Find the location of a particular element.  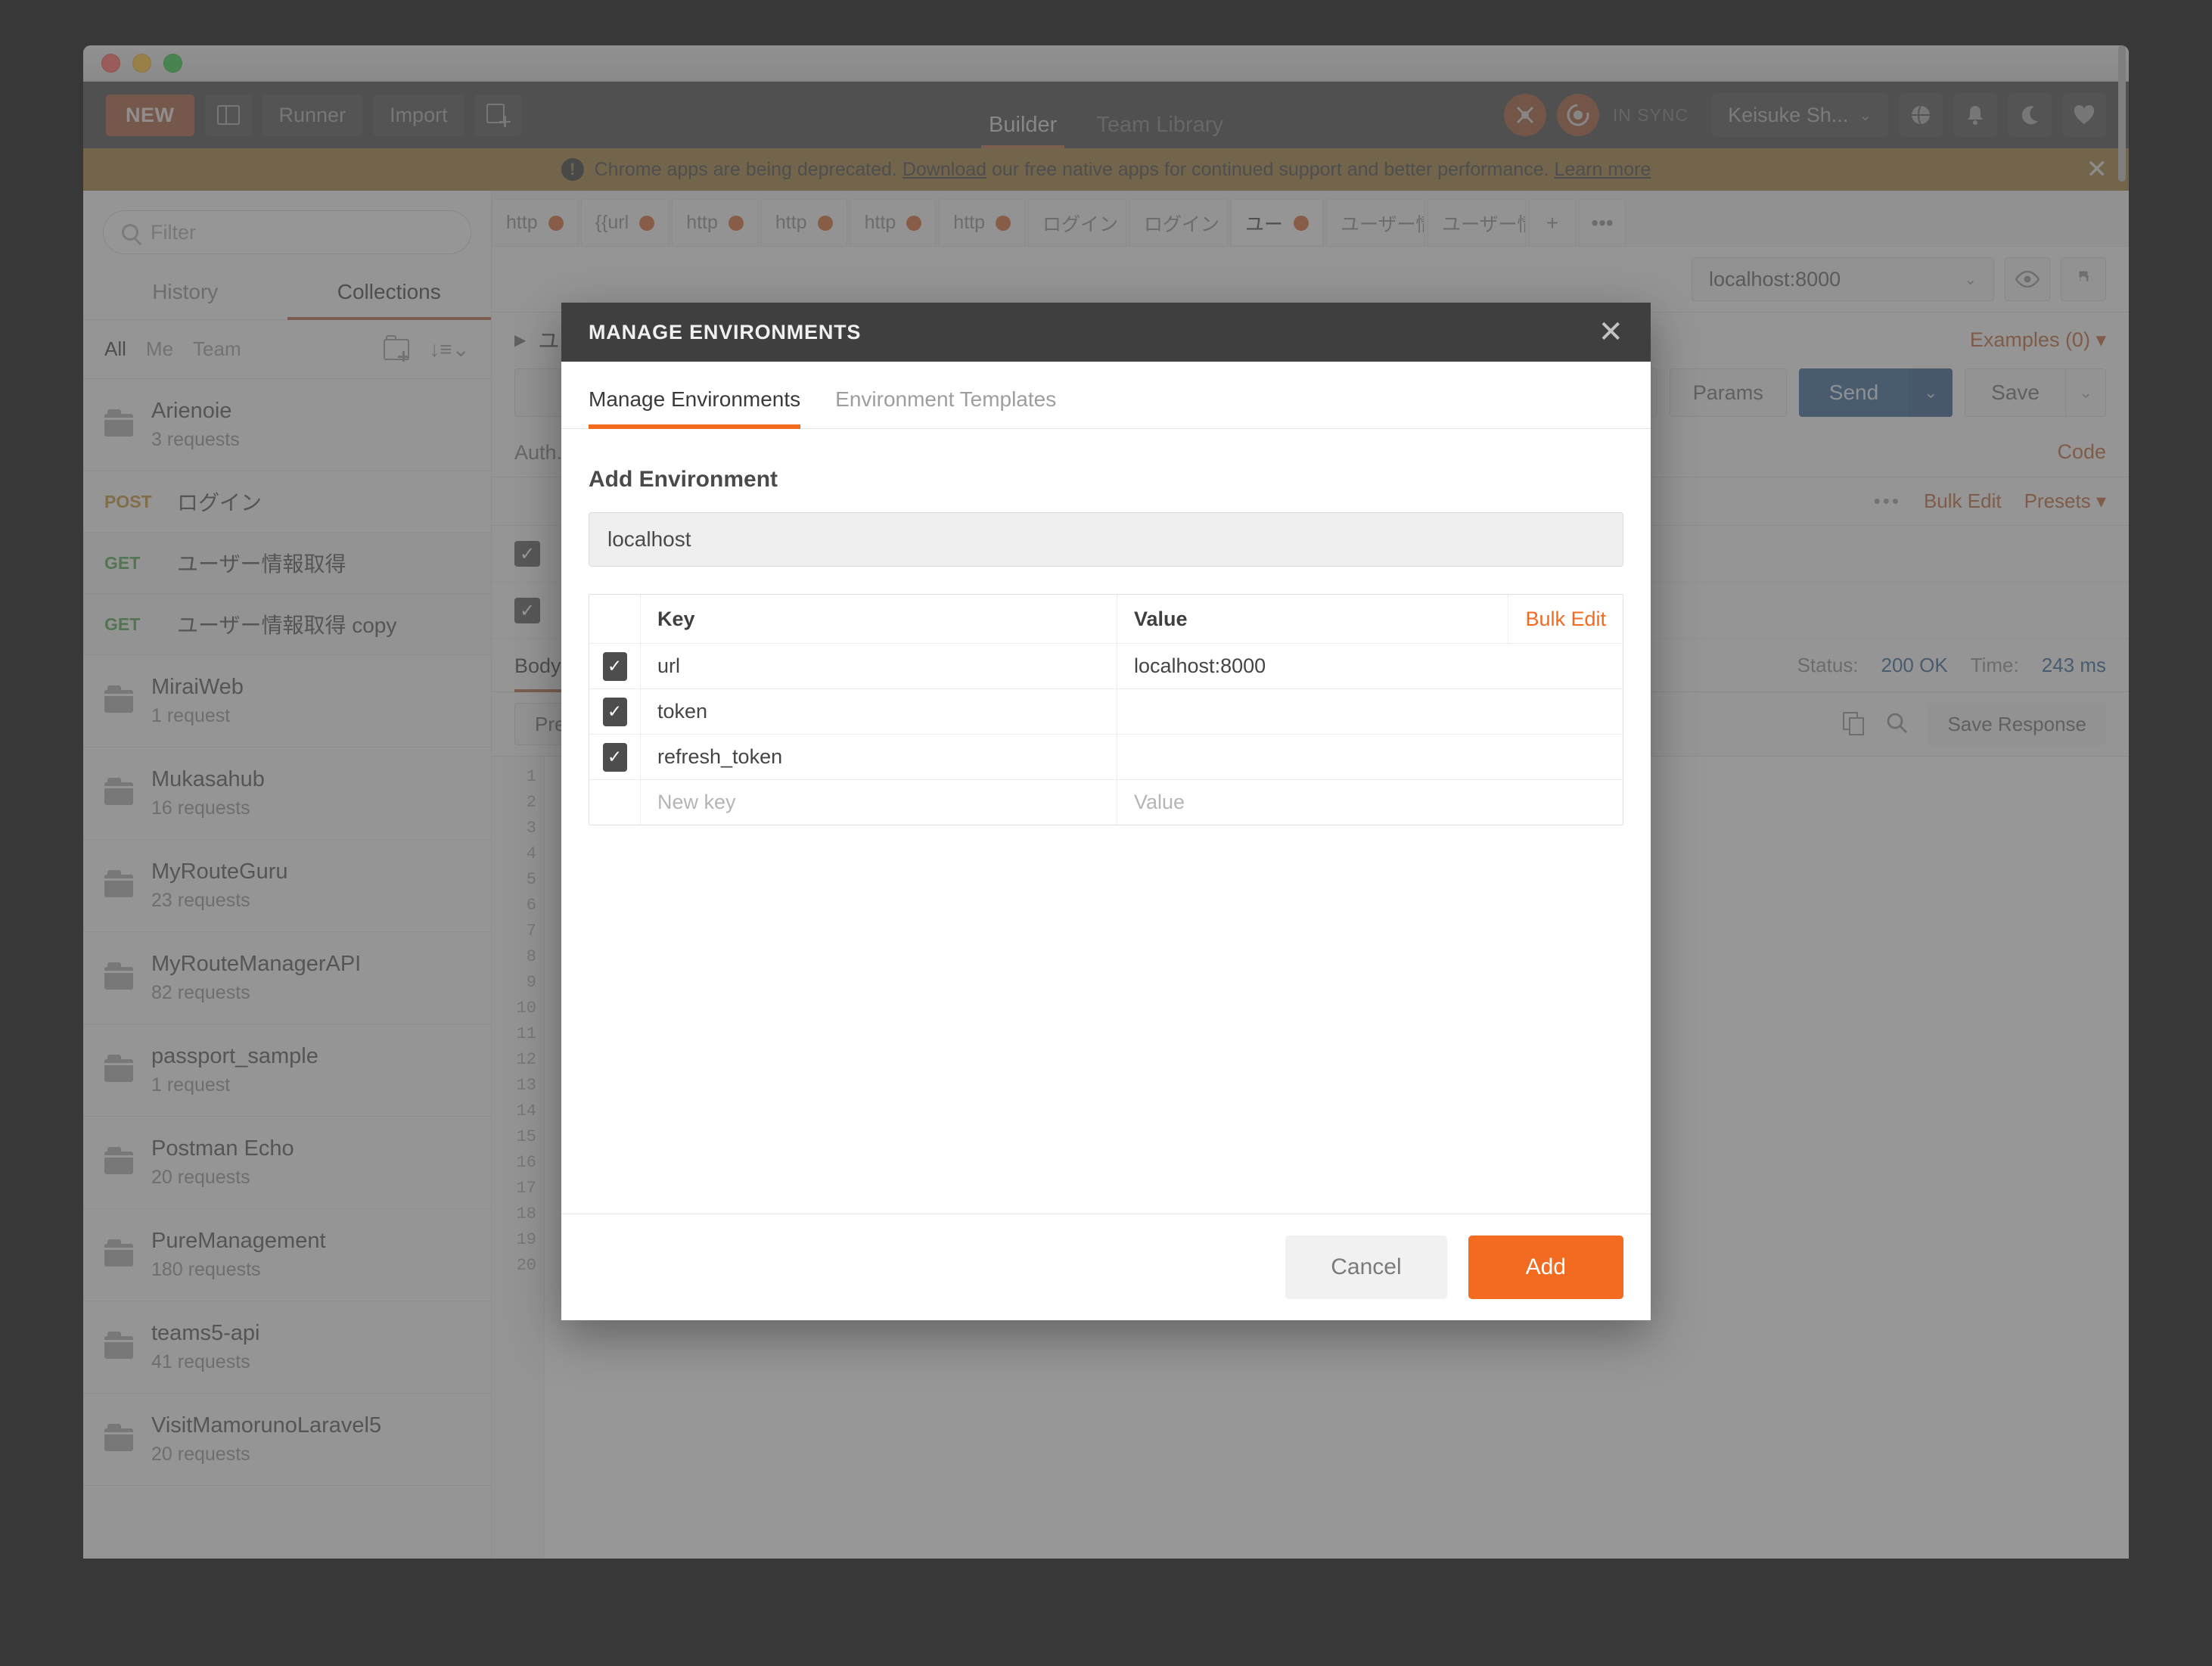

table-row: ✓ refresh_token is located at coordinates (1106, 756).